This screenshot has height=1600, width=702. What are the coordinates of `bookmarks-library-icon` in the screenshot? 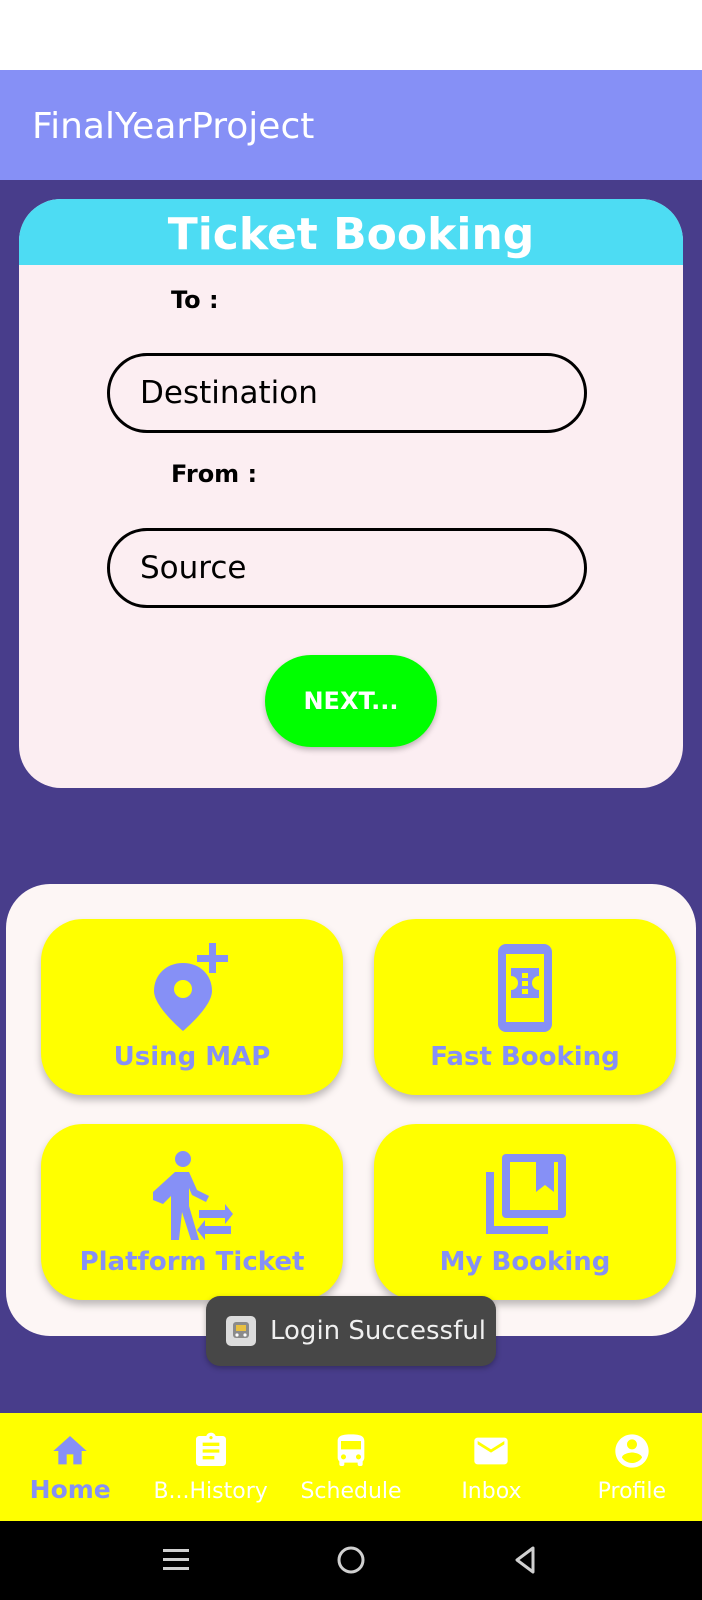 It's located at (525, 1195).